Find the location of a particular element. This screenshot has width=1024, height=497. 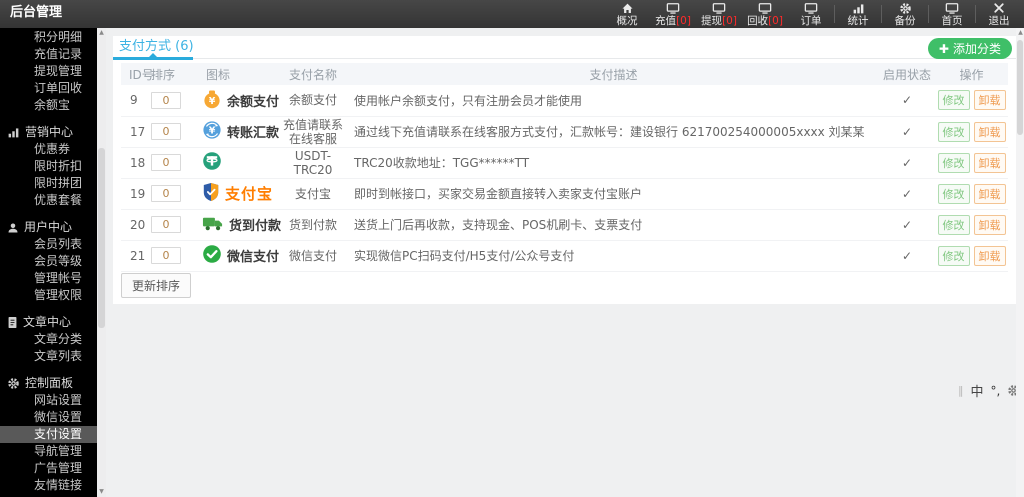

sidebar-item-member-level: 会员等级 is located at coordinates (48, 261).